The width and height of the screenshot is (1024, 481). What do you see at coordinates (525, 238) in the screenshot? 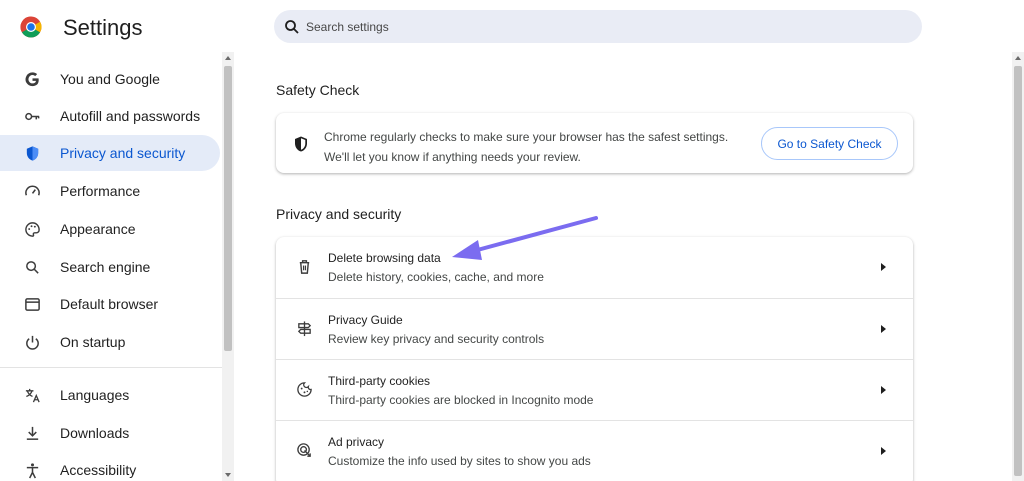
I see `annotation-arrow-icon` at bounding box center [525, 238].